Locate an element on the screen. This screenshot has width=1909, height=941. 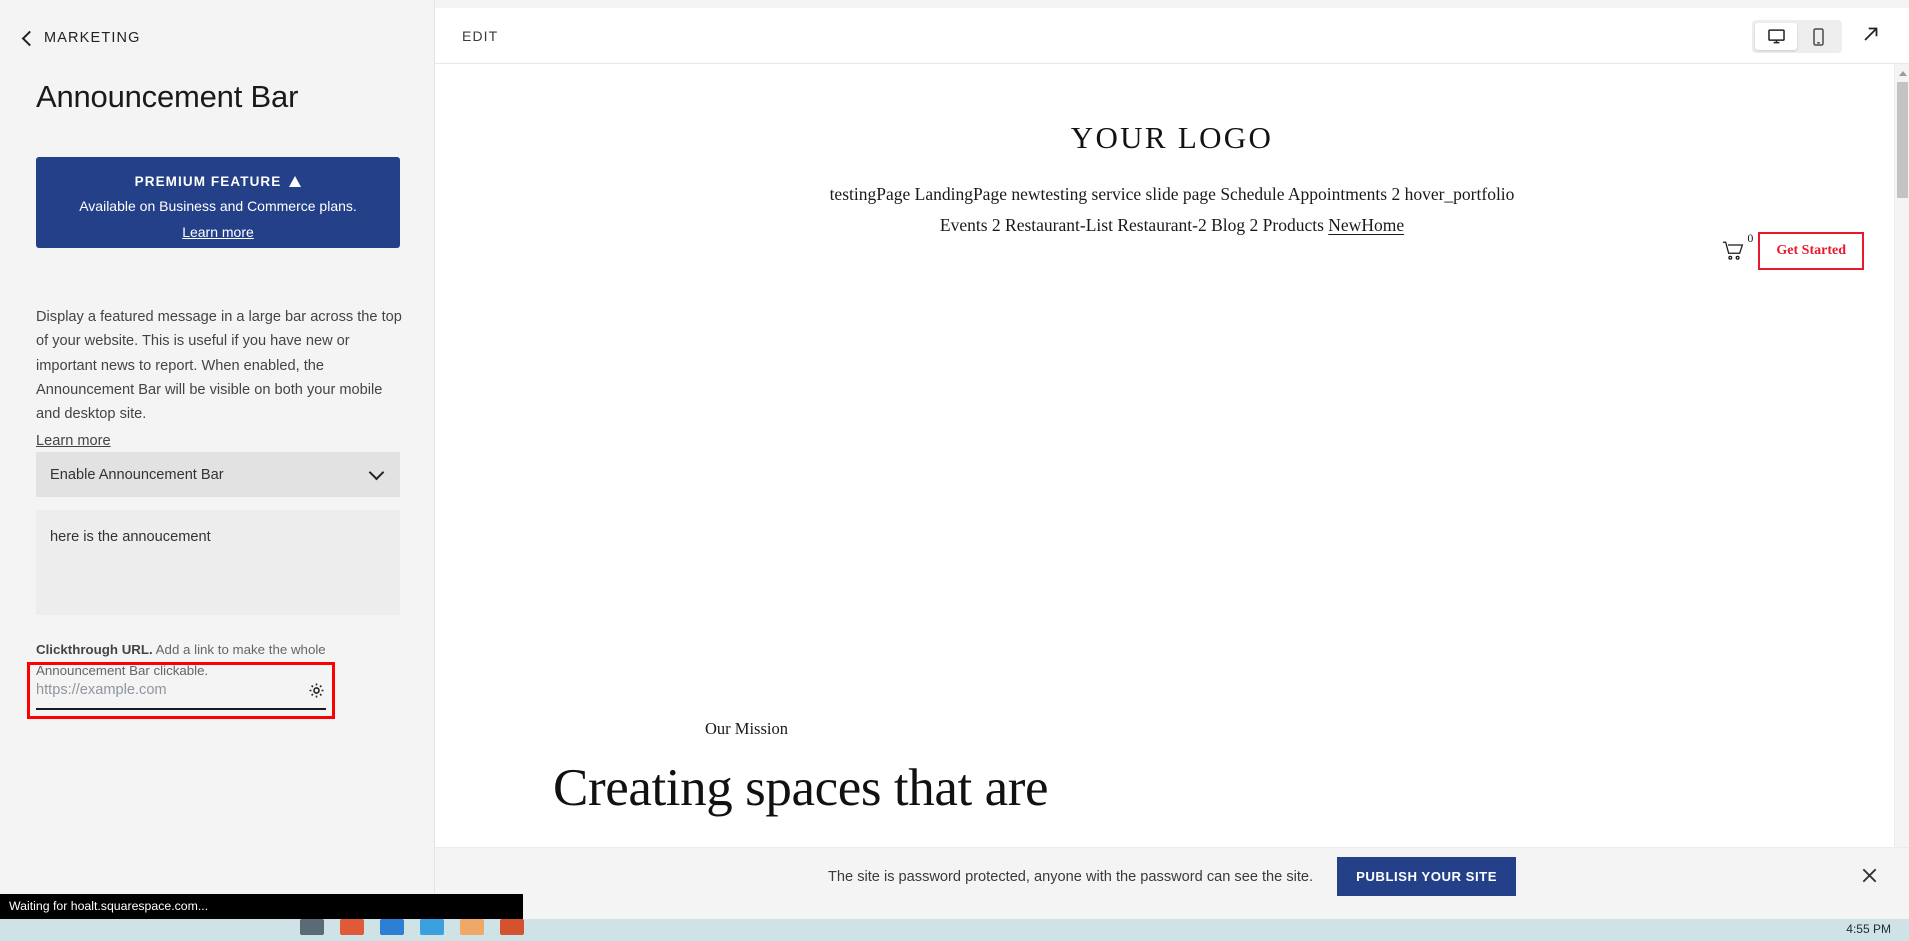
mission-heading: Creating spaces that are is located at coordinates (801, 788).